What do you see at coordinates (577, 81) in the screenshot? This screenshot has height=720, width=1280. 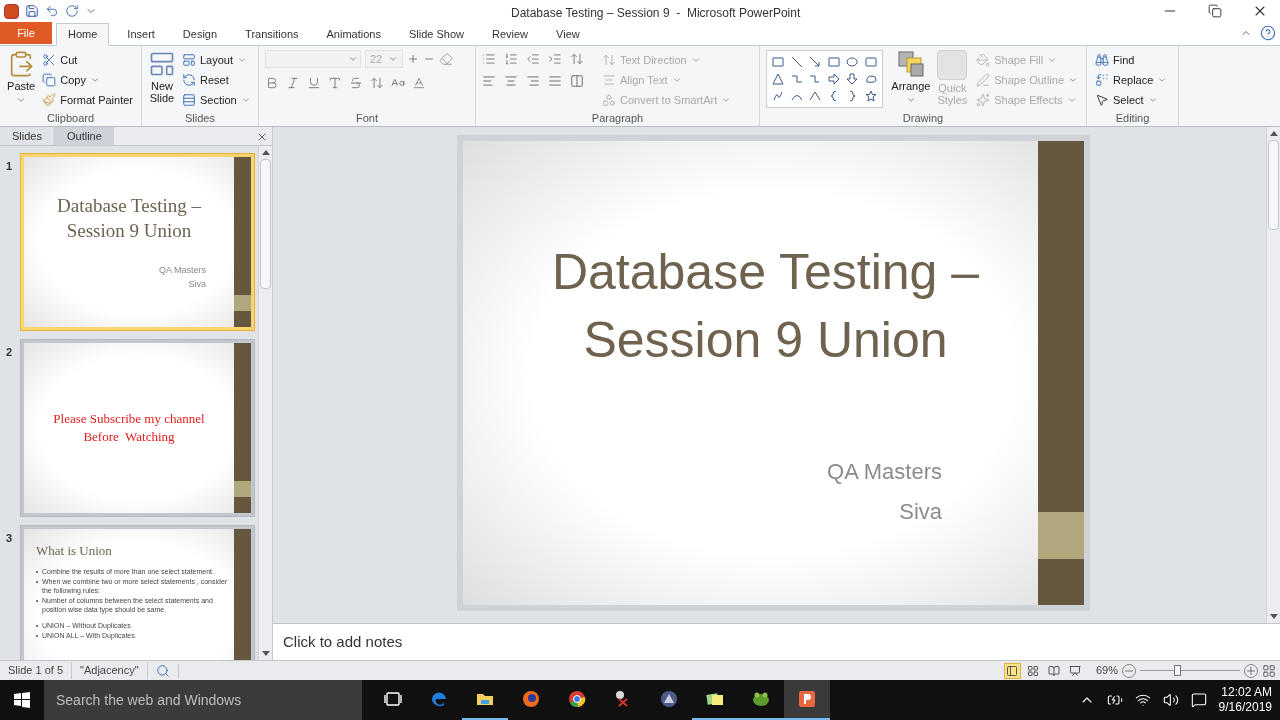 I see `columns-icon` at bounding box center [577, 81].